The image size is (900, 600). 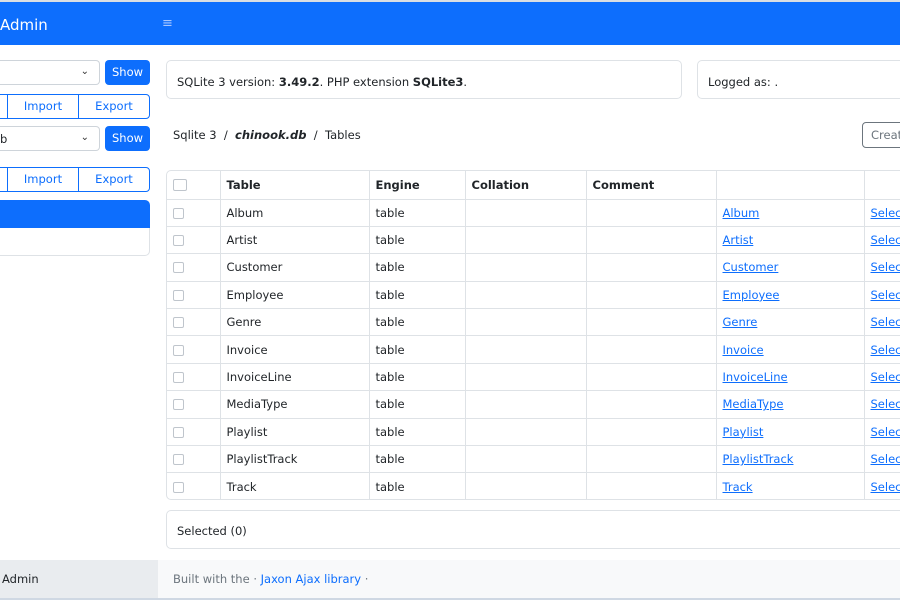 I want to click on create-table-button: Create, so click(x=881, y=135).